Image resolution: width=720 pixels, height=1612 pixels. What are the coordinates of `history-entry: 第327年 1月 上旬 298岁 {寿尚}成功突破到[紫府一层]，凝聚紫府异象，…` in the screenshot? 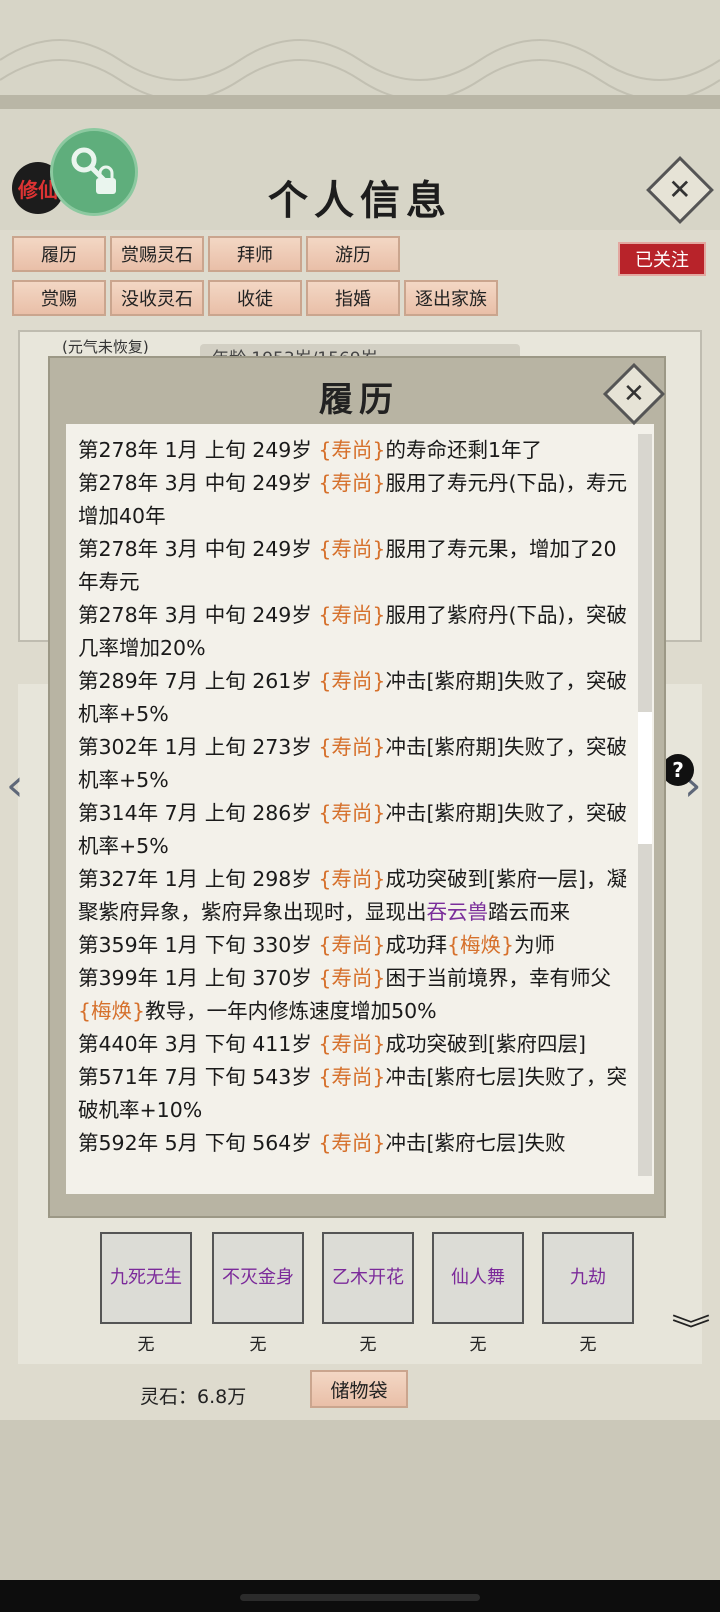 It's located at (353, 896).